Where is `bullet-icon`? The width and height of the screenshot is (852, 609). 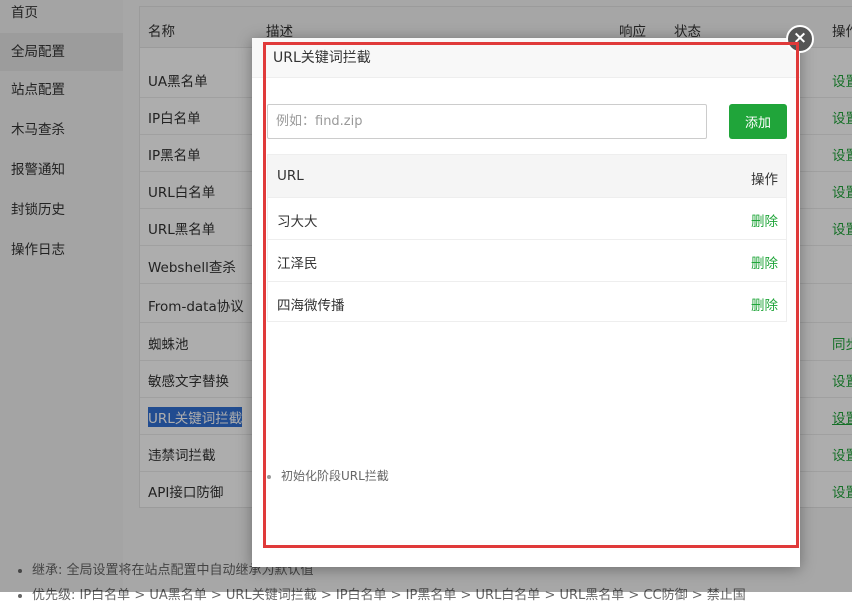 bullet-icon is located at coordinates (269, 476).